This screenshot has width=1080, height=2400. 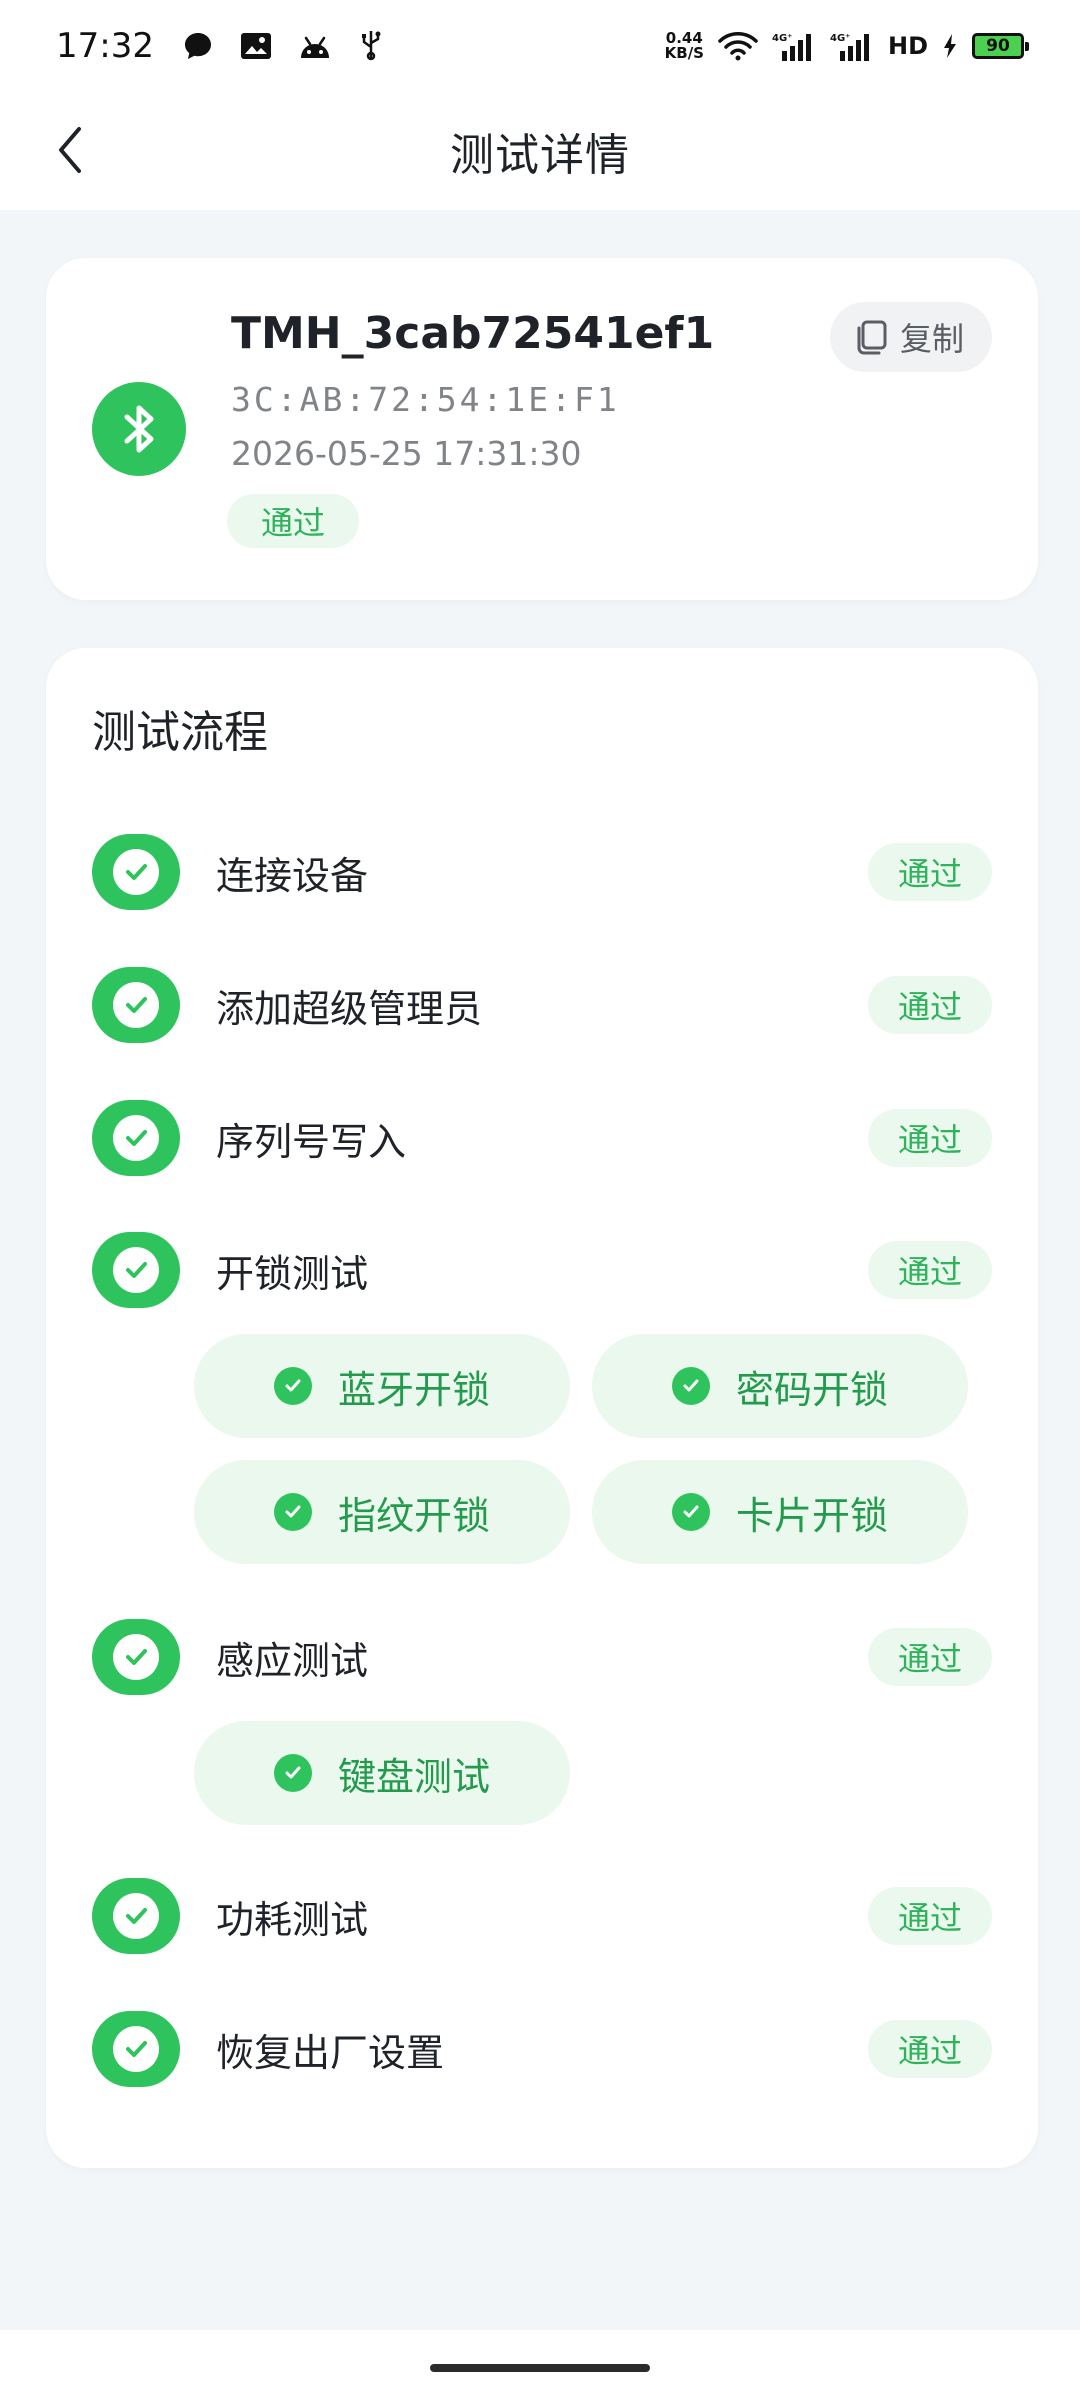 I want to click on subtest-label: 键盘测试, so click(x=413, y=1776).